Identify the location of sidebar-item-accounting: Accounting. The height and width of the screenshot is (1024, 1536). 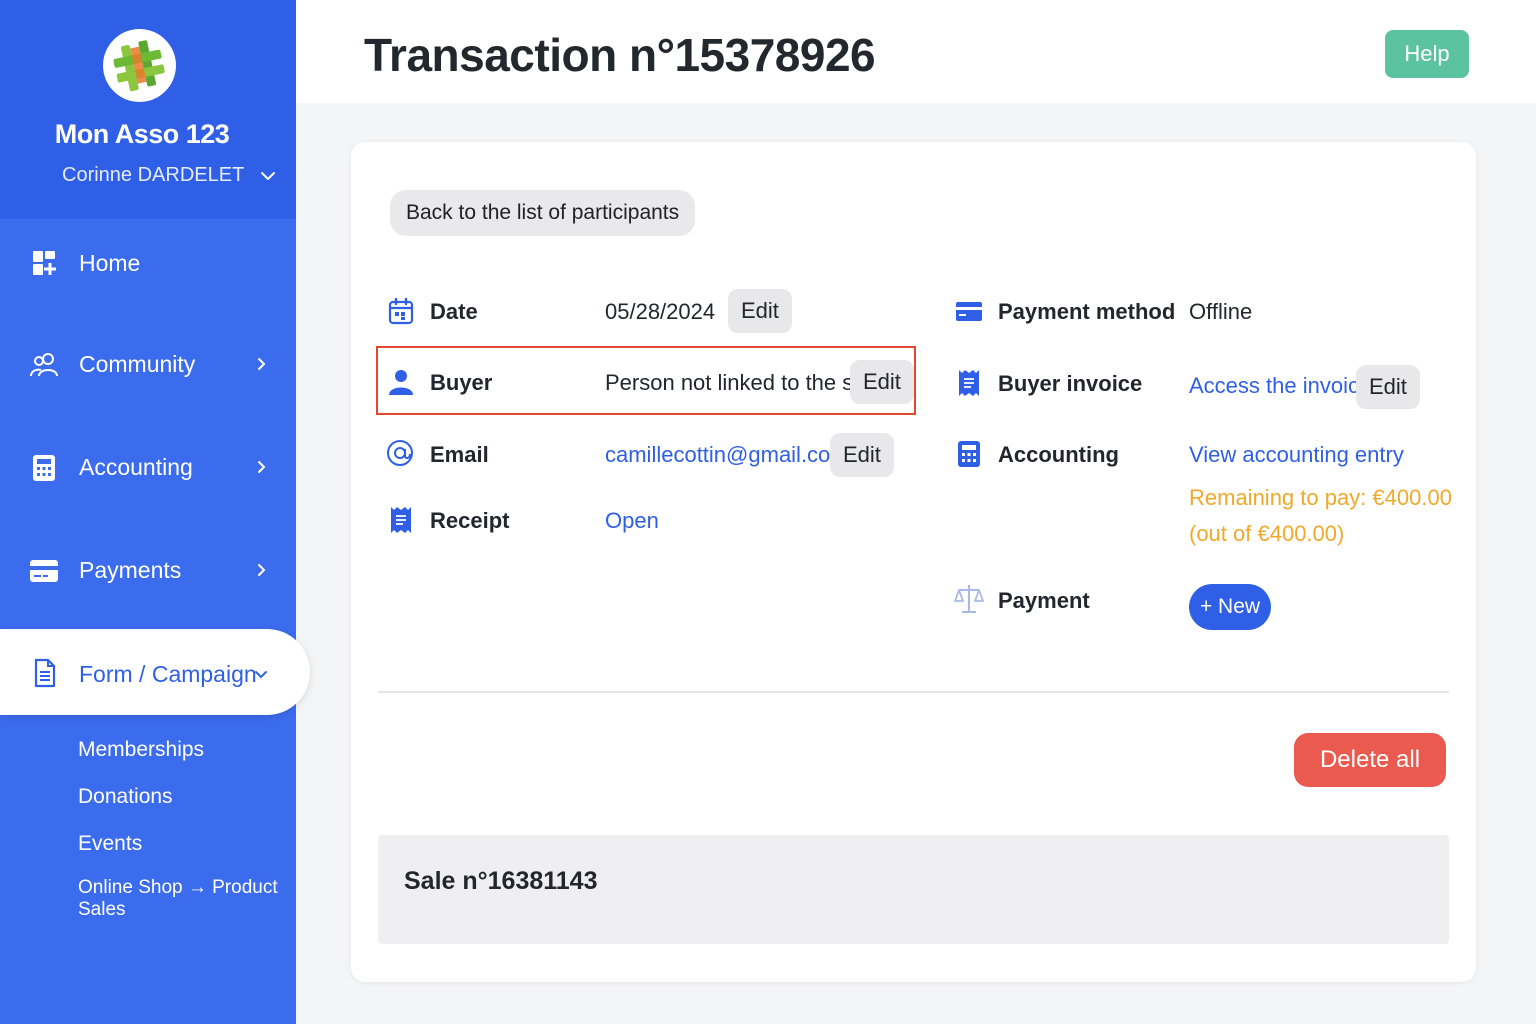
(148, 468).